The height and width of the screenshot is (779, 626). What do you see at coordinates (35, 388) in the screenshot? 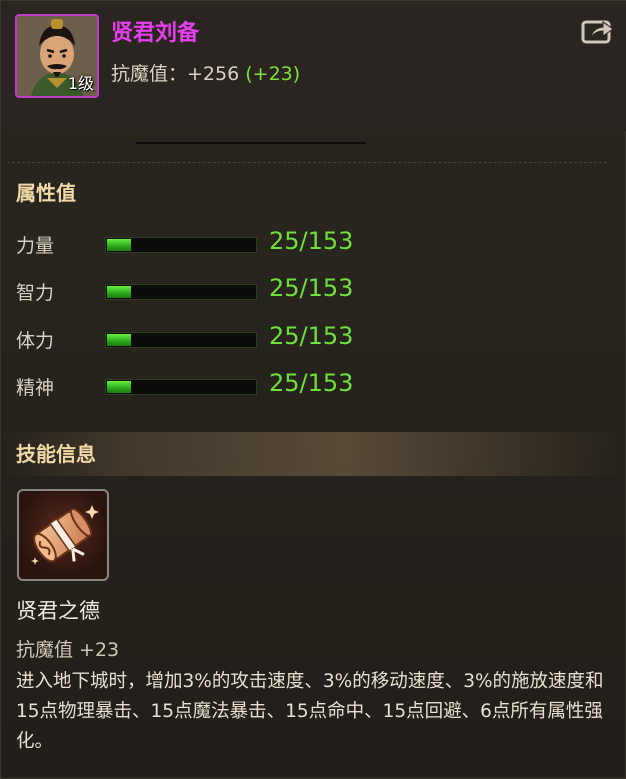
I see `attribute-label: 精神` at bounding box center [35, 388].